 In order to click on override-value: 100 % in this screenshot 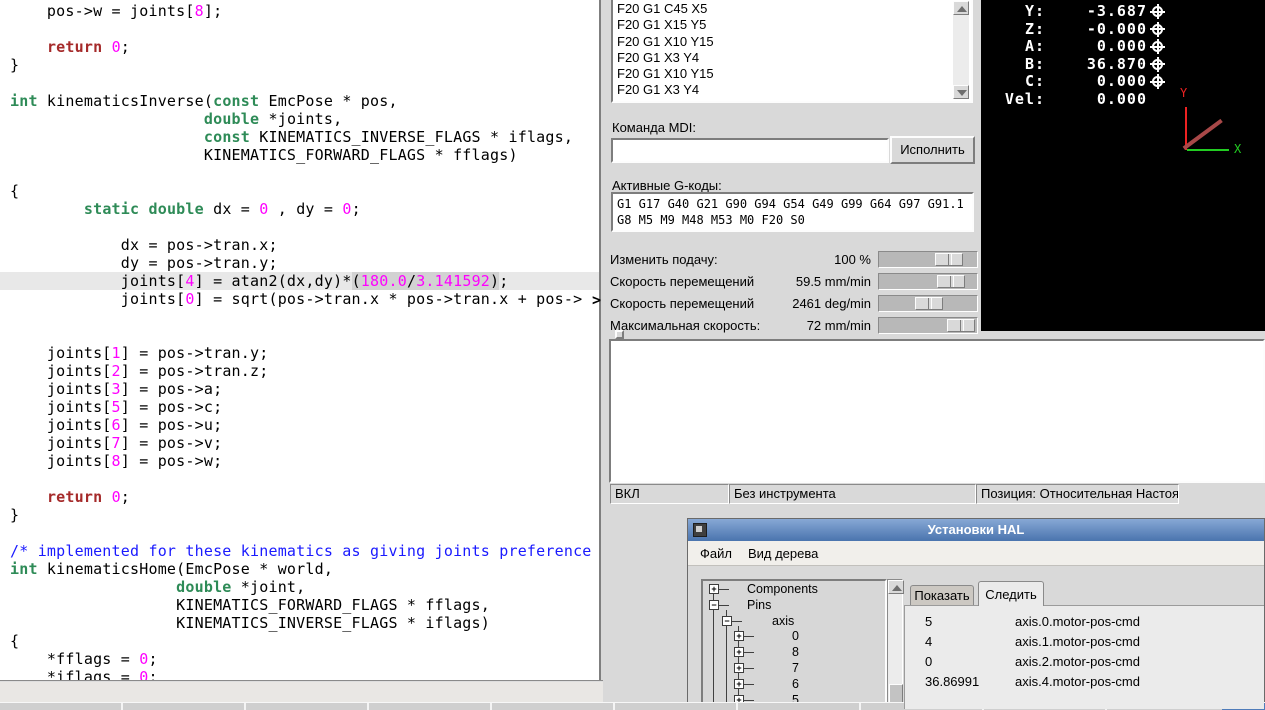, I will do `click(852, 259)`.